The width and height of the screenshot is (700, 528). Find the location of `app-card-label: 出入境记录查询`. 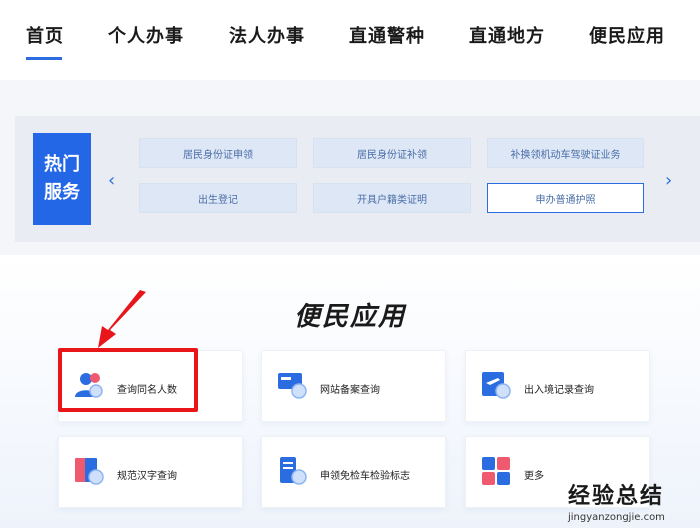

app-card-label: 出入境记录查询 is located at coordinates (559, 390).